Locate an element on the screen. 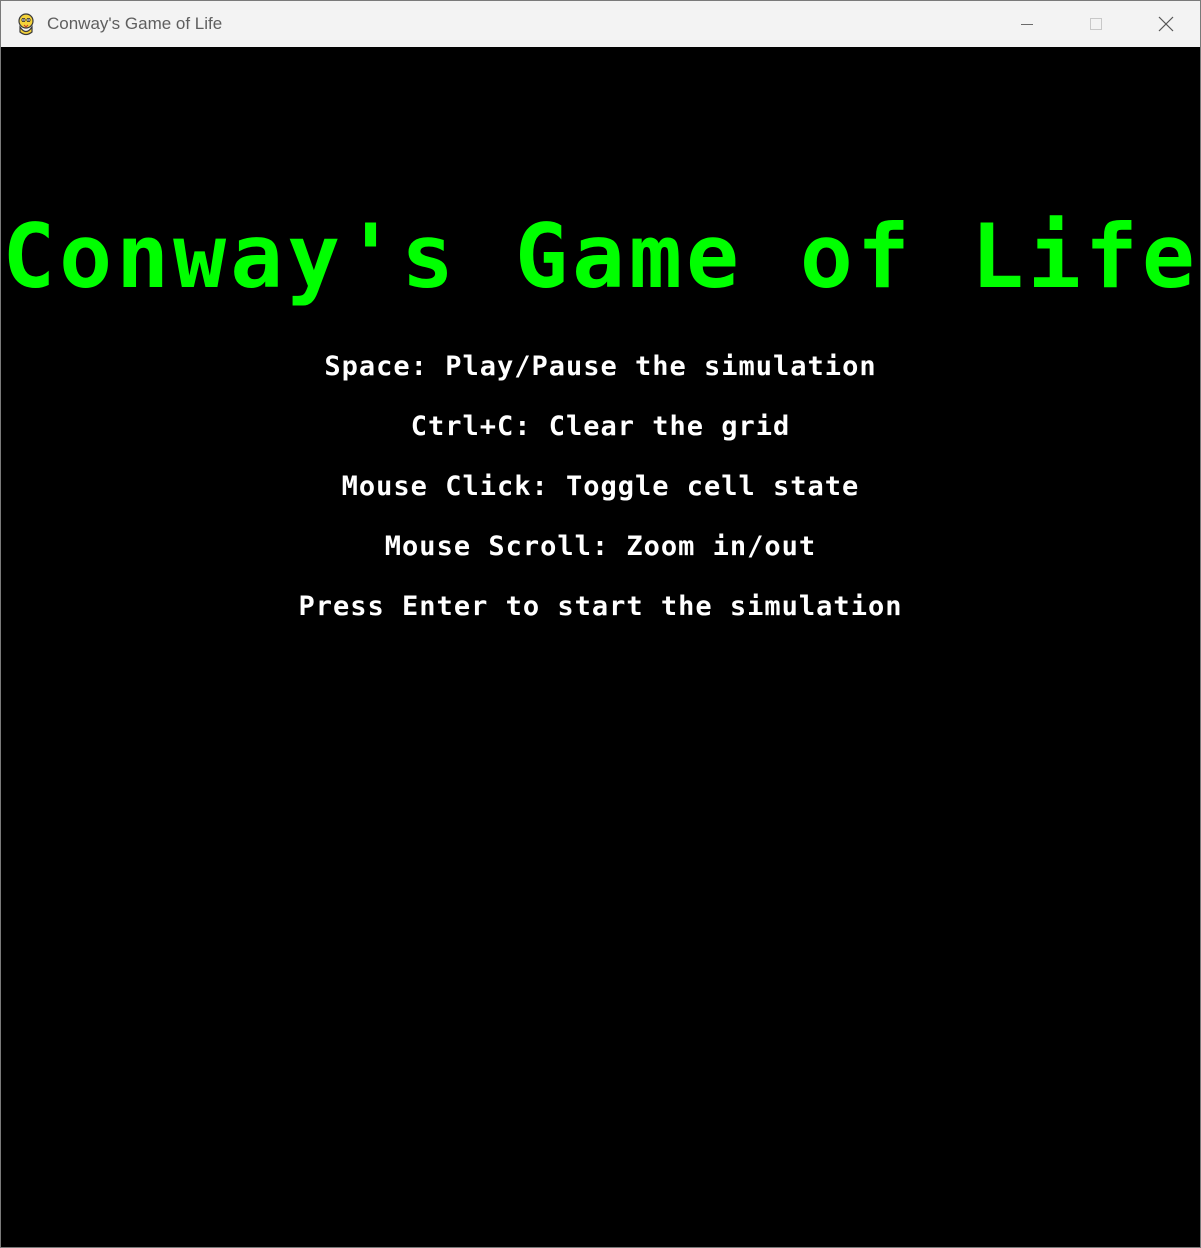  instruction-click: Mouse Click: Toggle cell state is located at coordinates (600, 486).